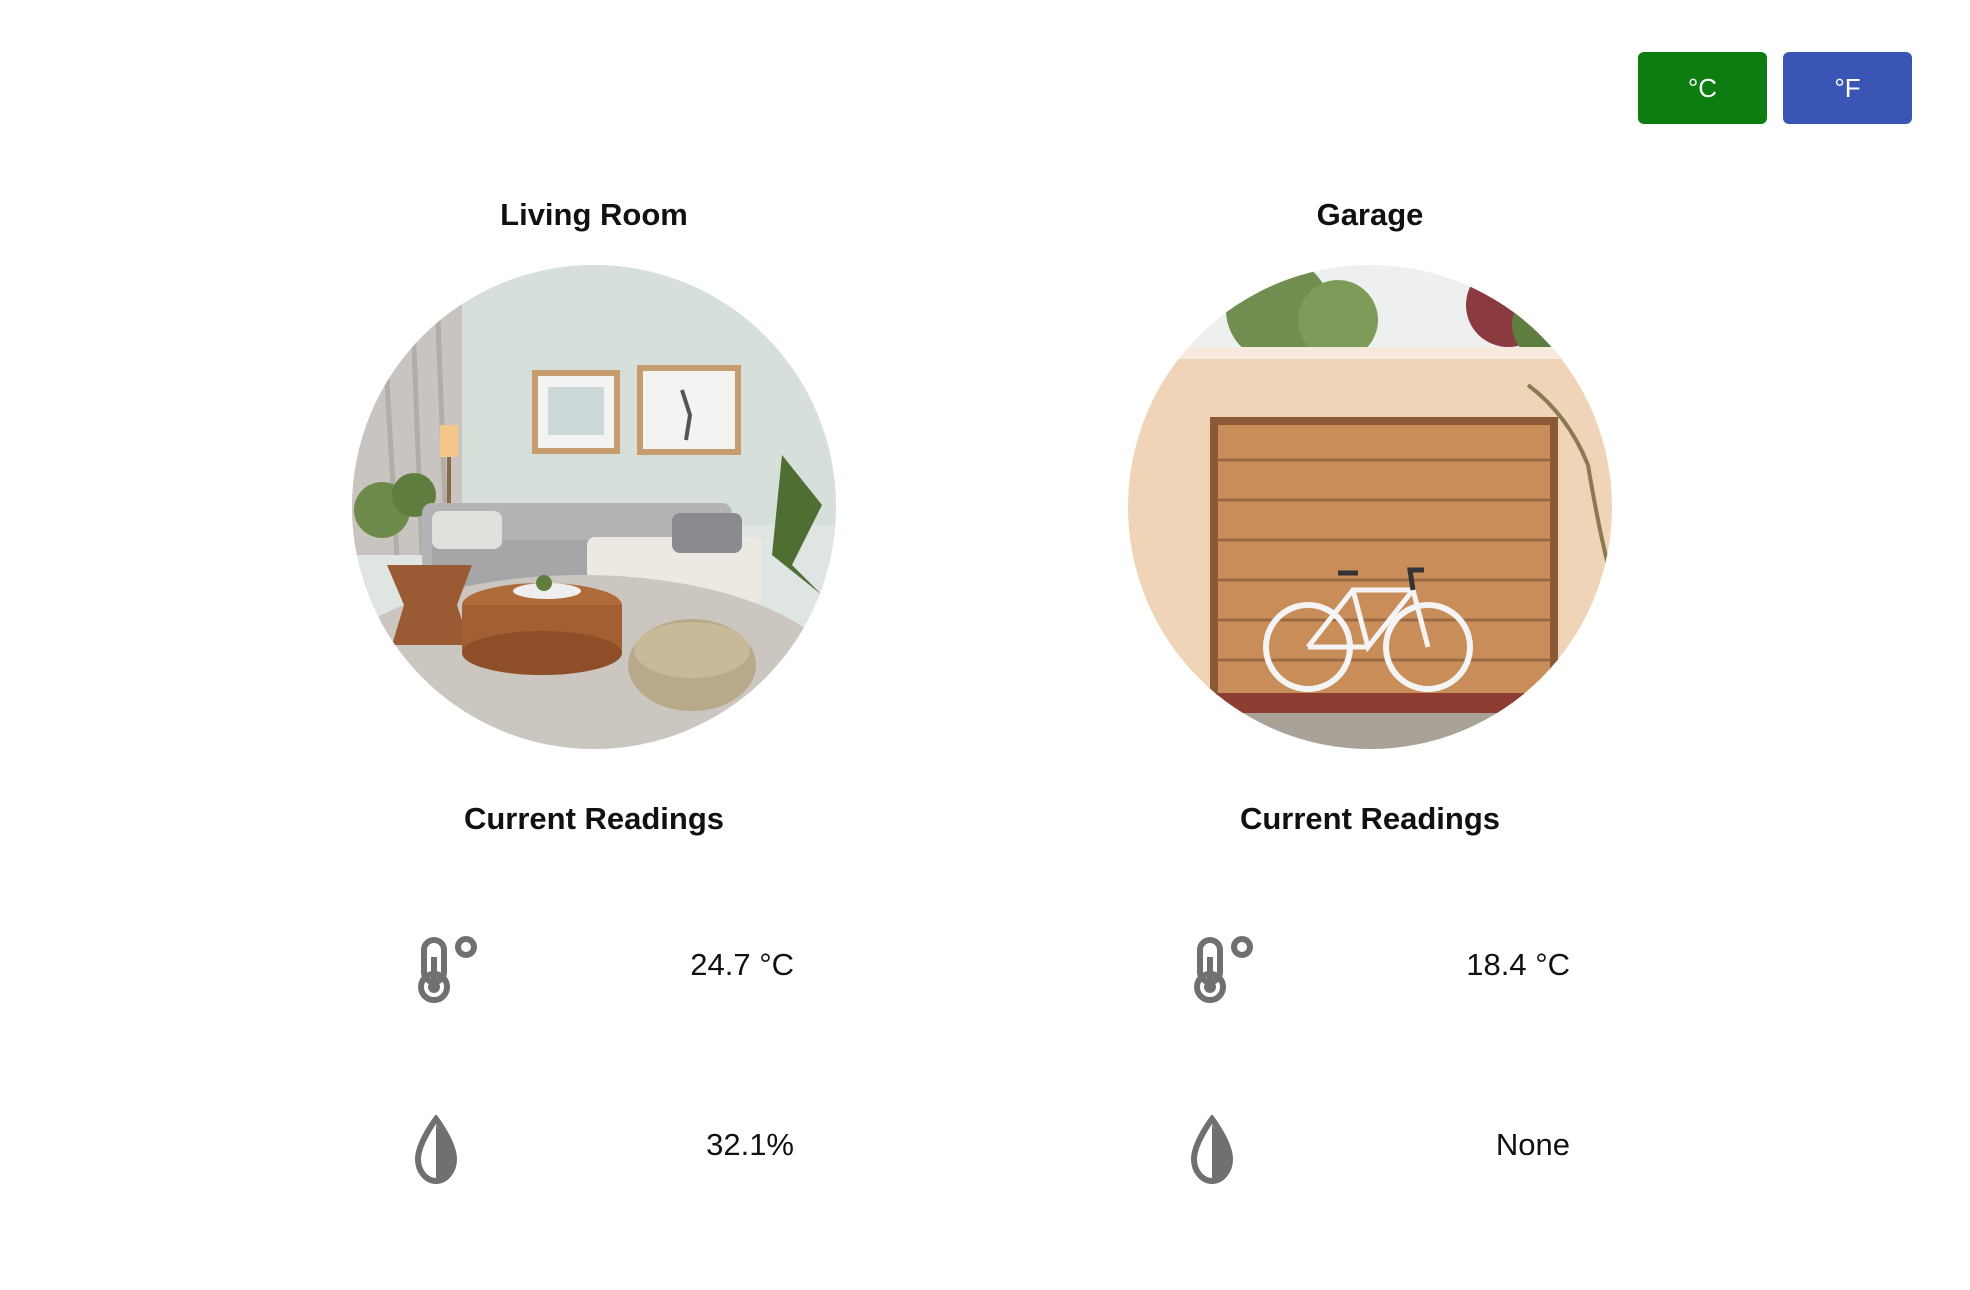 The height and width of the screenshot is (1290, 1970). I want to click on fahrenheit-button: °F, so click(1847, 88).